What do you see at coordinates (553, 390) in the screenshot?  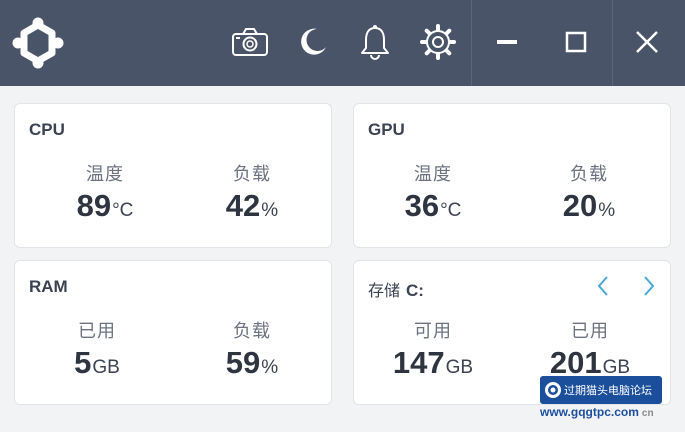 I see `forum-logo-icon` at bounding box center [553, 390].